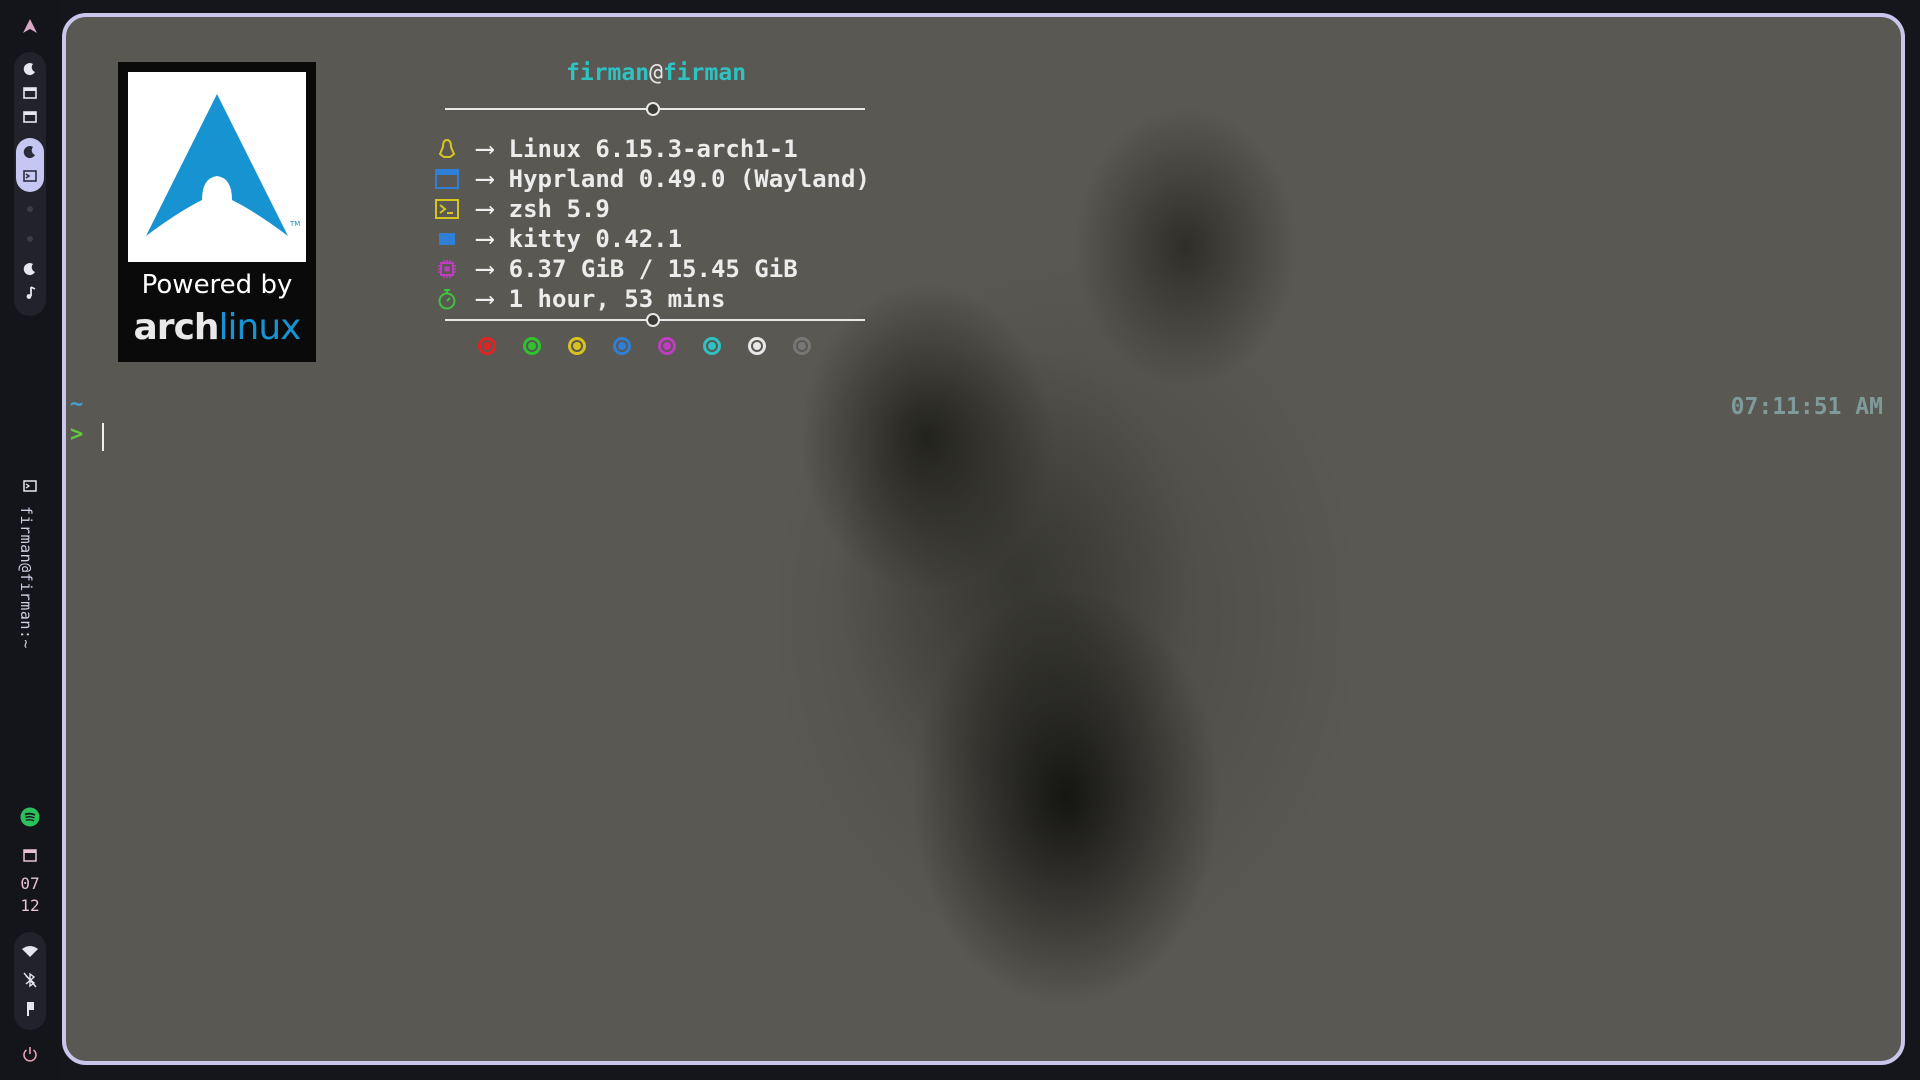  I want to click on wifi-icon, so click(30, 951).